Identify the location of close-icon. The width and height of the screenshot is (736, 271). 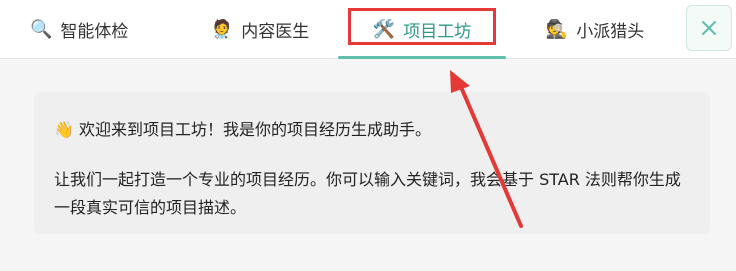
(709, 28).